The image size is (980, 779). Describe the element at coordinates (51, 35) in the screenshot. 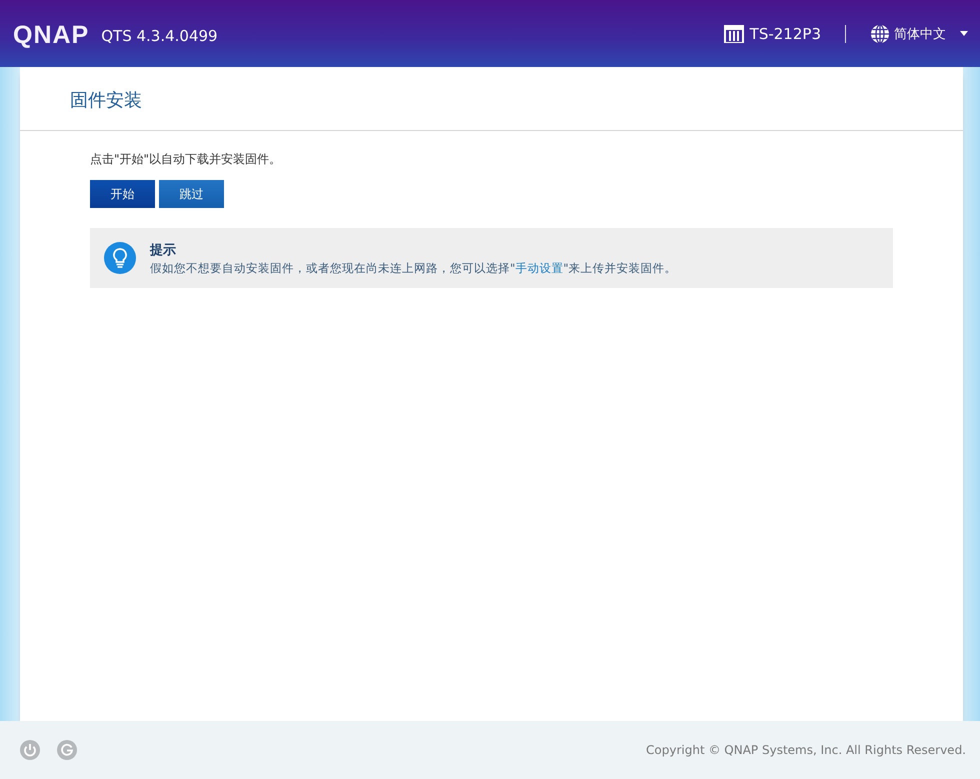

I see `qnap-logo: QNAP` at that location.